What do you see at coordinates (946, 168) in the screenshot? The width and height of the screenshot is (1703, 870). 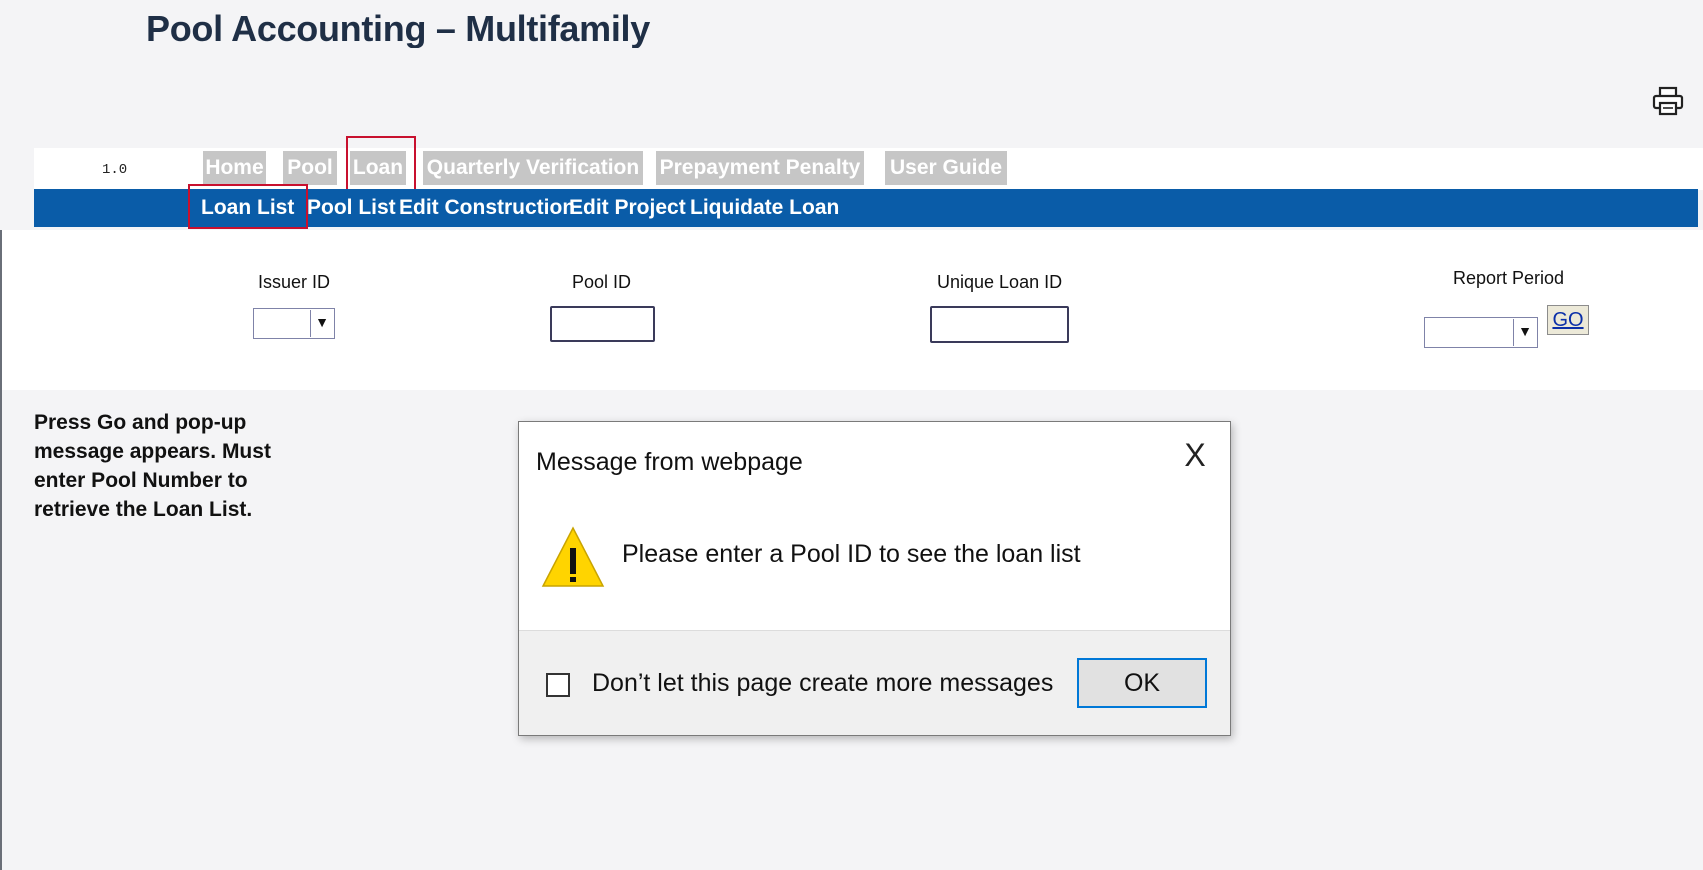 I see `tab-user-guide: User Guide` at bounding box center [946, 168].